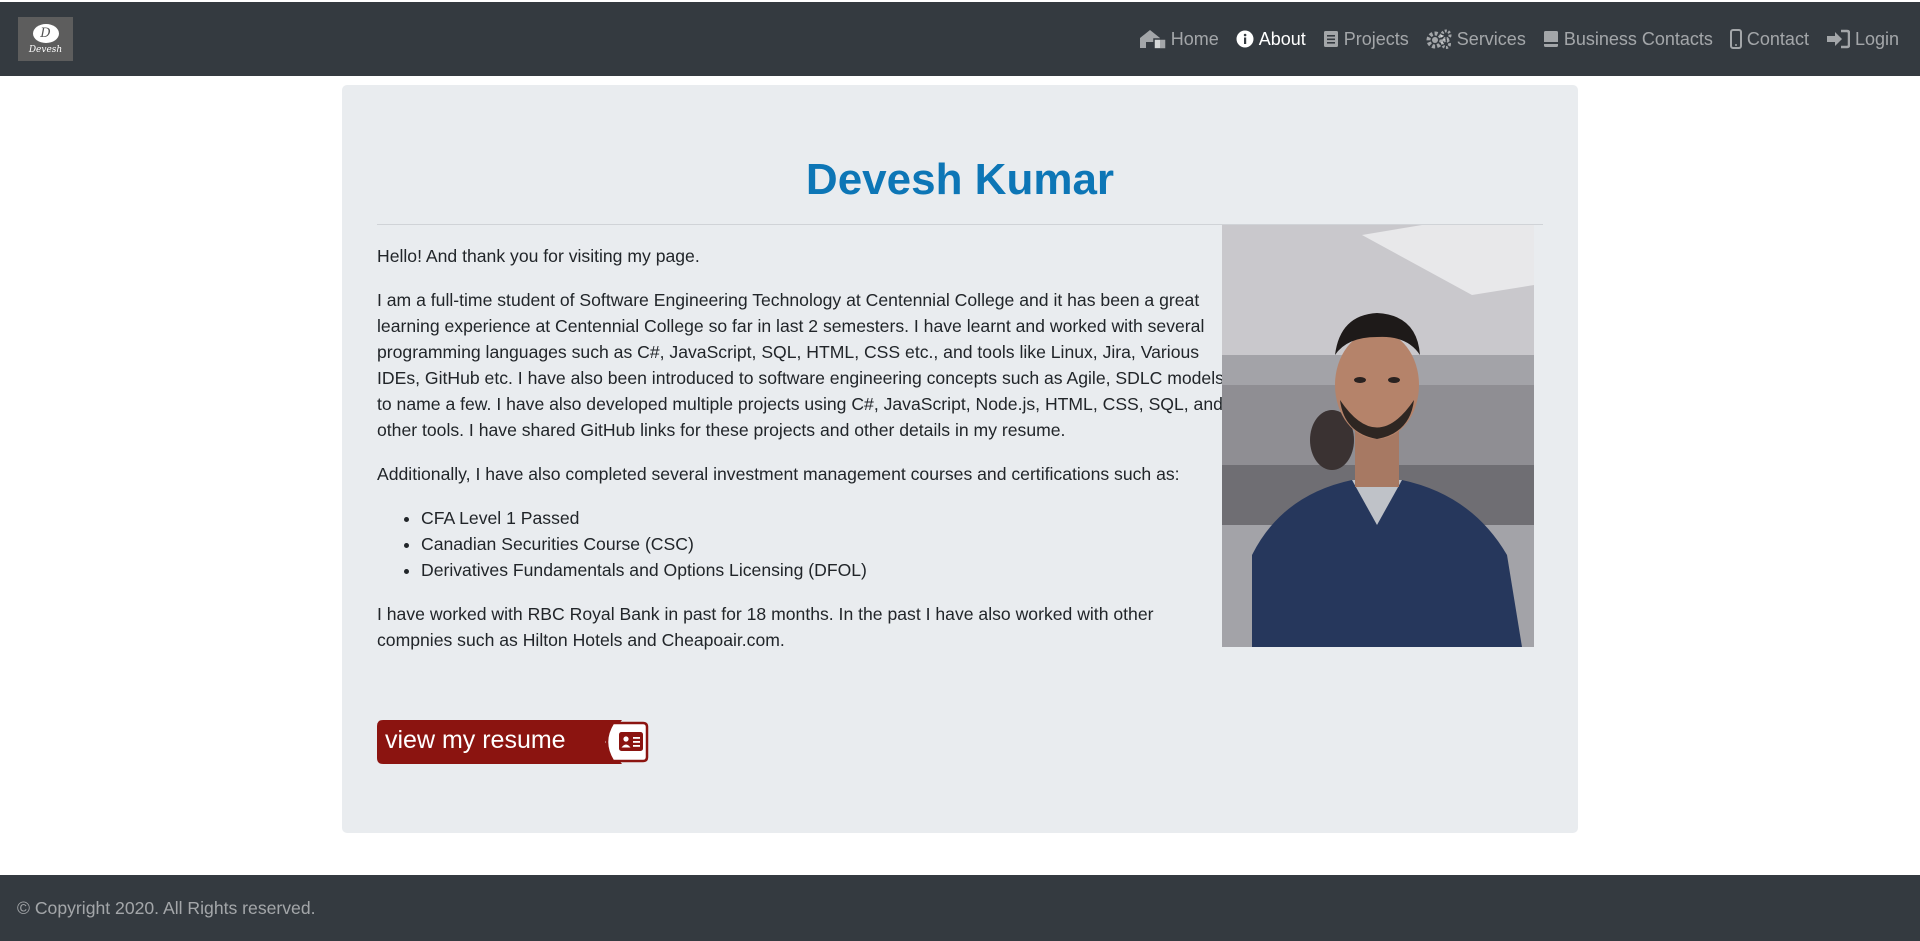  I want to click on mobile-icon, so click(1735, 39).